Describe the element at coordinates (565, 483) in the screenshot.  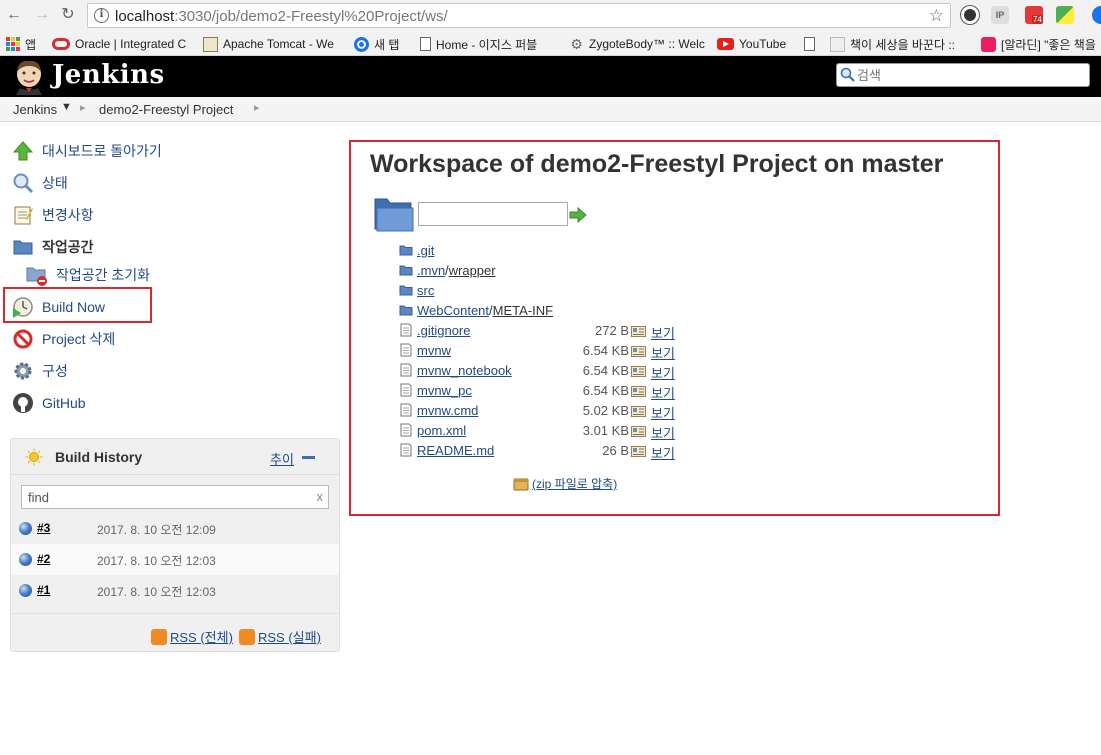
I see `zip-download-link: (zip 파일로 압축)` at that location.